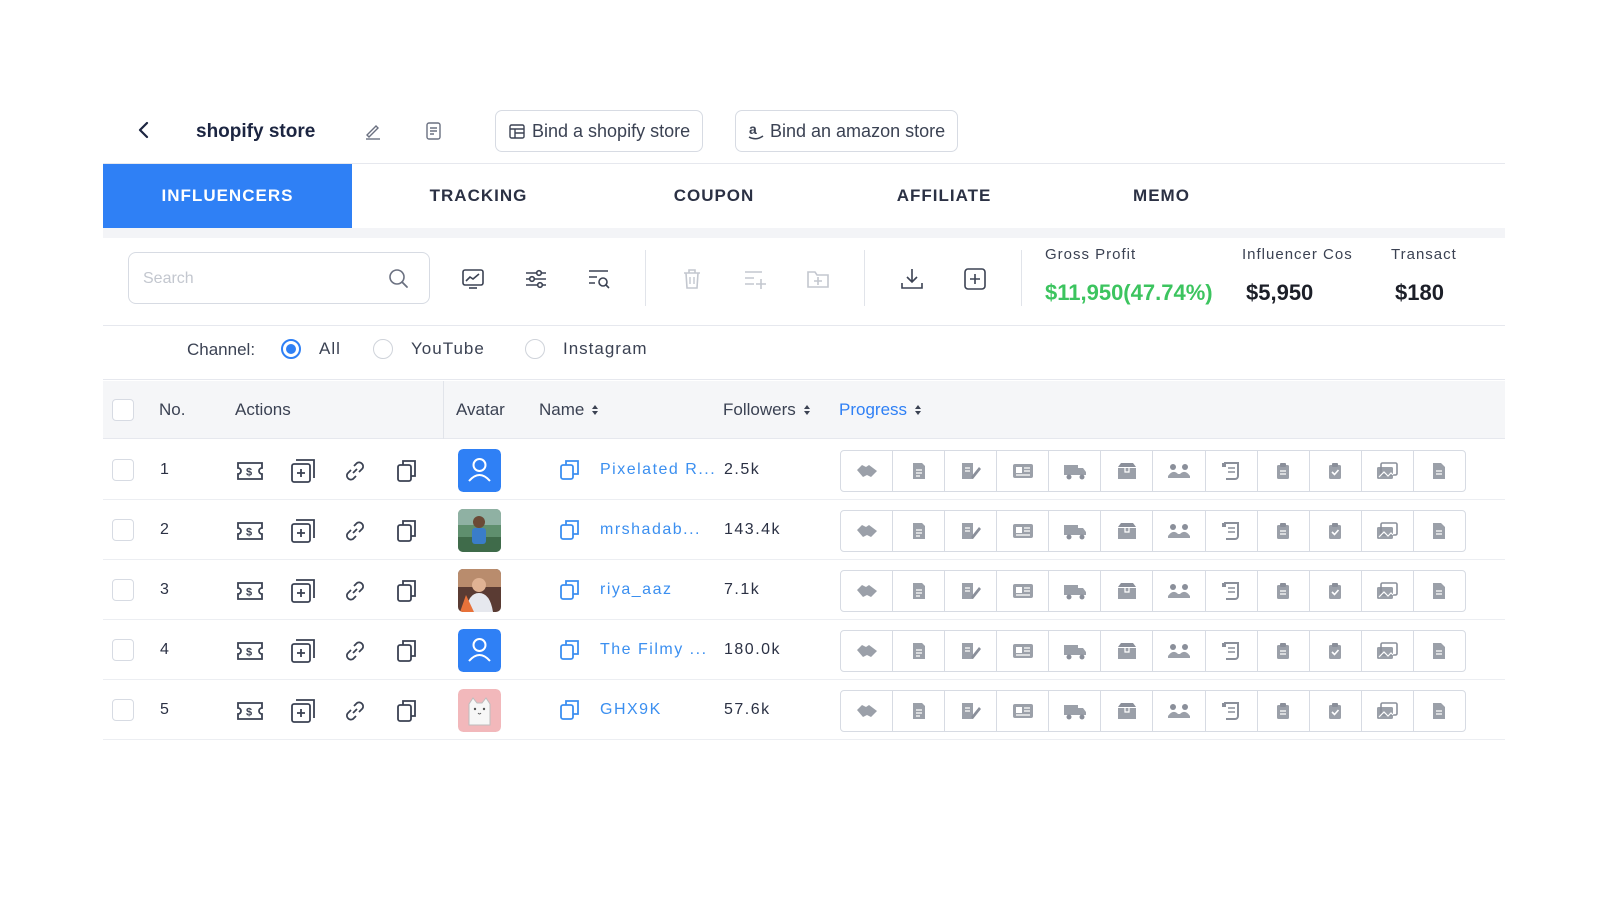  What do you see at coordinates (818, 279) in the screenshot?
I see `add-to-folder-button` at bounding box center [818, 279].